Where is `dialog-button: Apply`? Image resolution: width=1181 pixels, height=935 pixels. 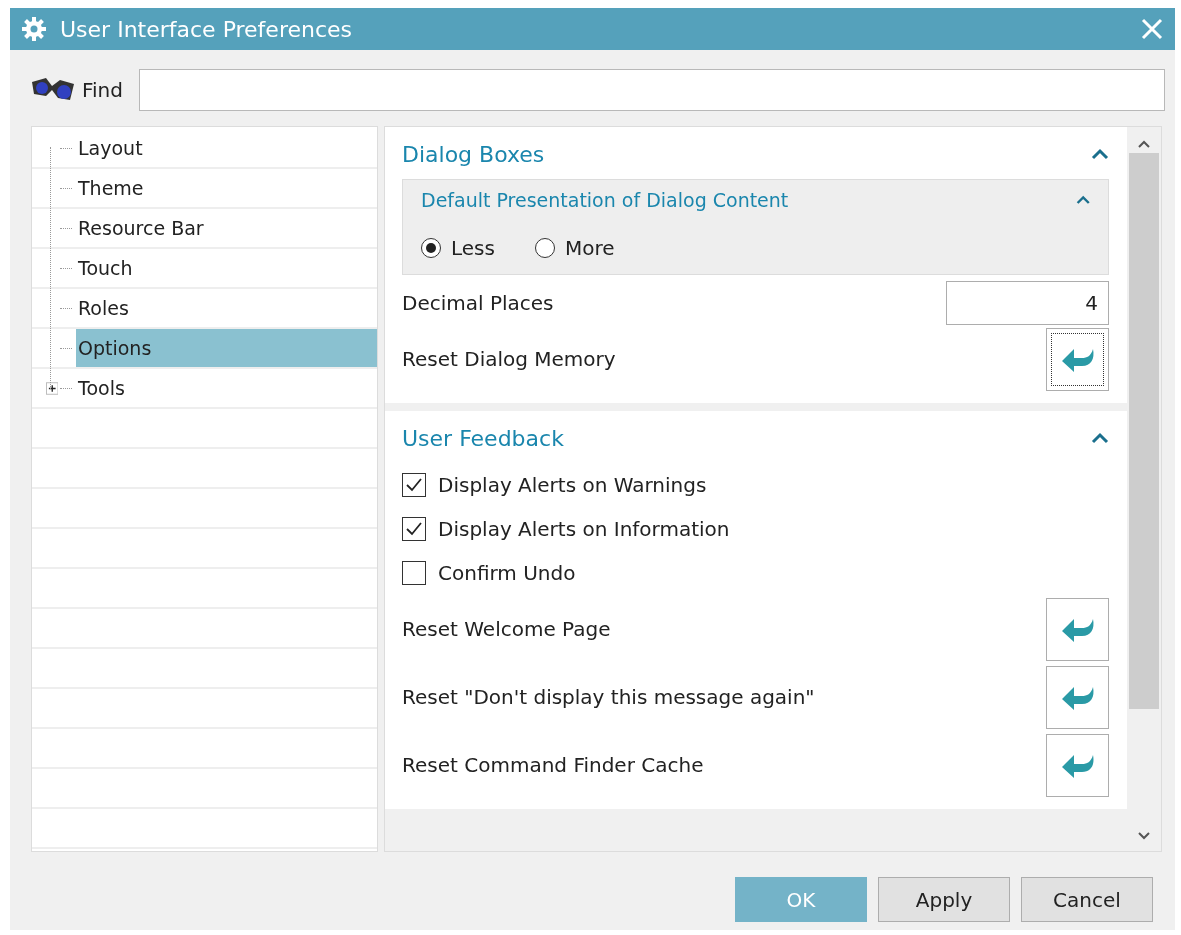
dialog-button: Apply is located at coordinates (944, 899).